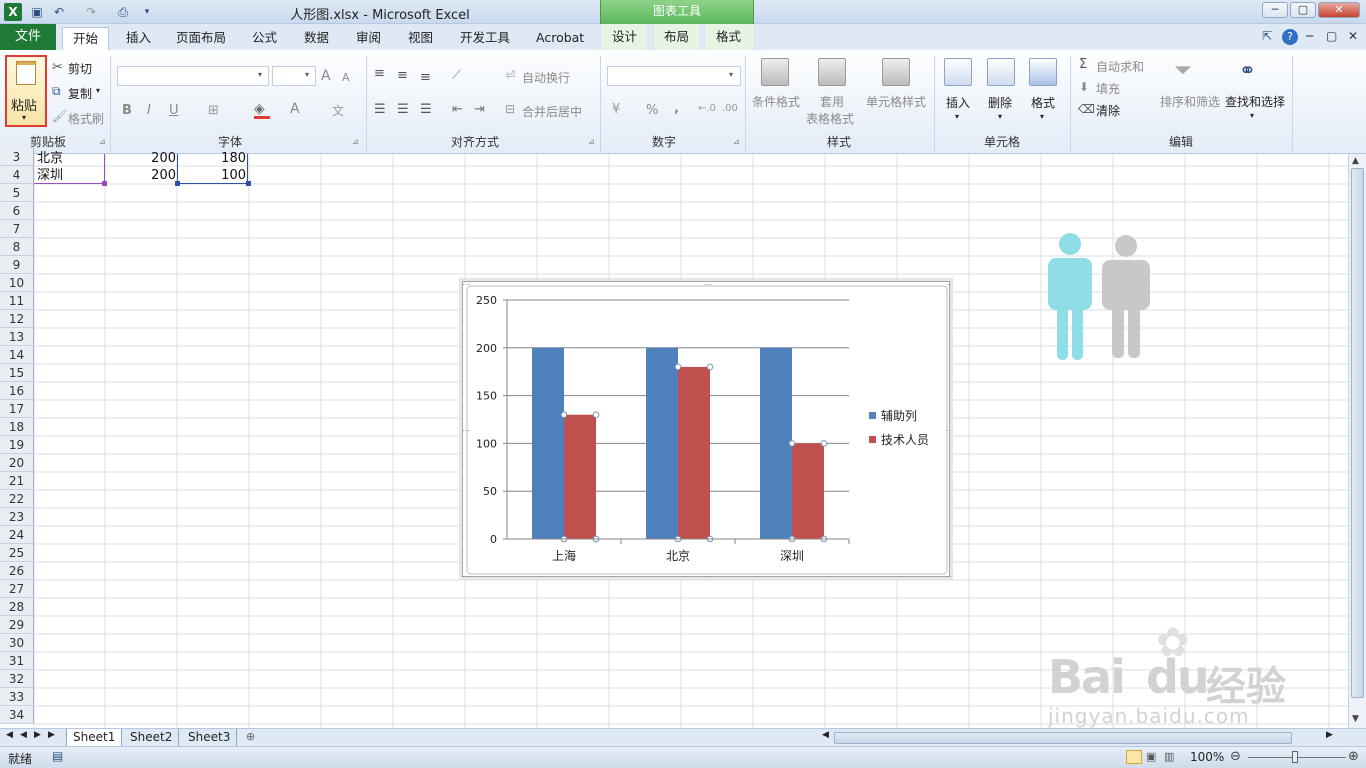 The height and width of the screenshot is (768, 1366). What do you see at coordinates (1120, 66) in the screenshot?
I see `autosum-button: 自动求和` at bounding box center [1120, 66].